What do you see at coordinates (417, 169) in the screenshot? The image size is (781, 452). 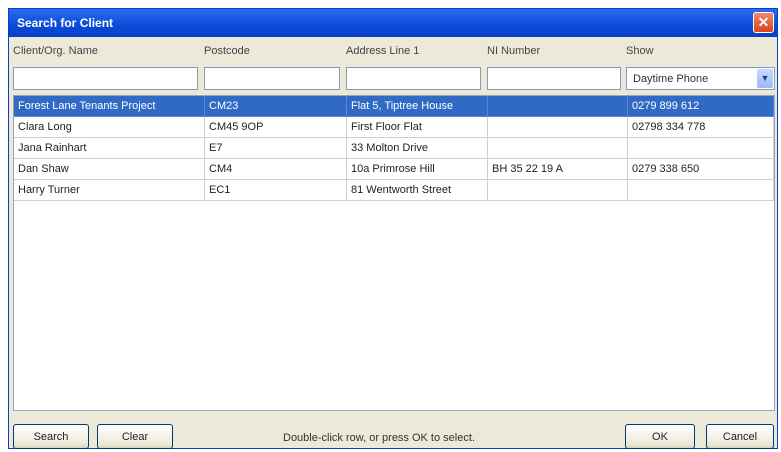 I see `cell-address: 10a Primrose Hill` at bounding box center [417, 169].